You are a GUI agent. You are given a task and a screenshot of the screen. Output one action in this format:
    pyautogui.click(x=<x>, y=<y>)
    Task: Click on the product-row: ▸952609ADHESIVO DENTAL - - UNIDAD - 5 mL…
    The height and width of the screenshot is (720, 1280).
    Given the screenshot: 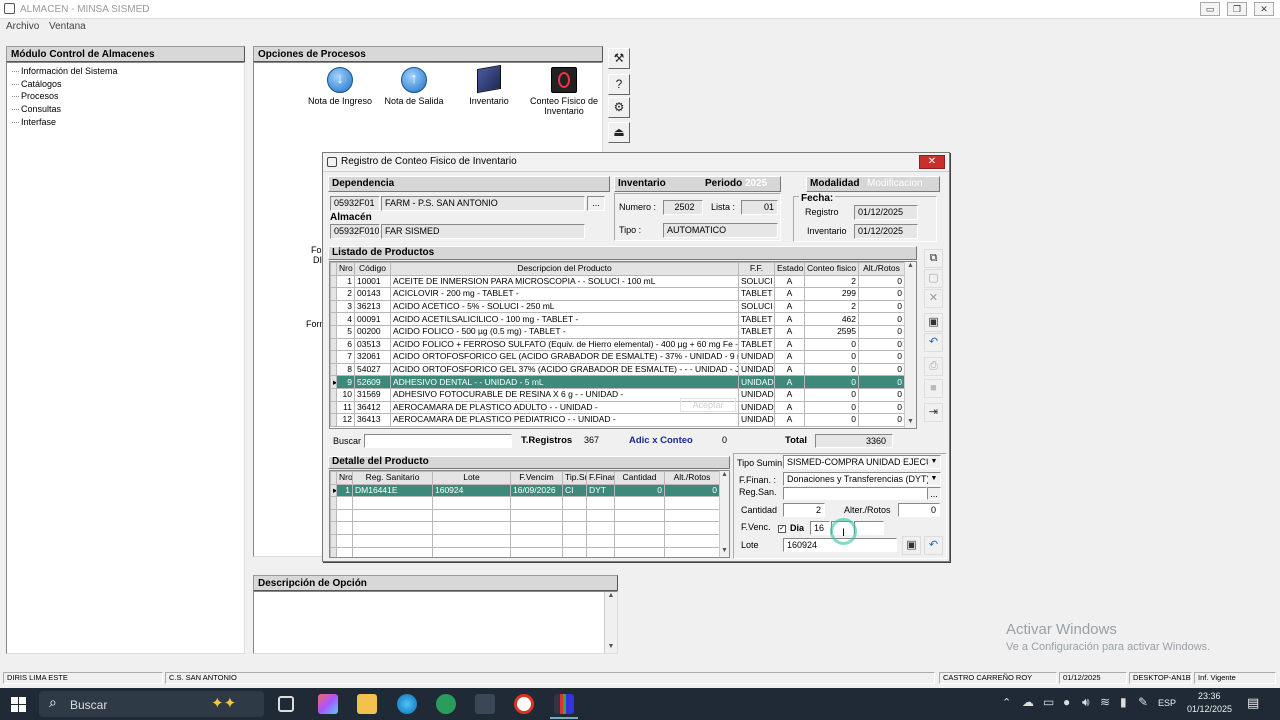 What is the action you would take?
    pyautogui.click(x=617, y=382)
    